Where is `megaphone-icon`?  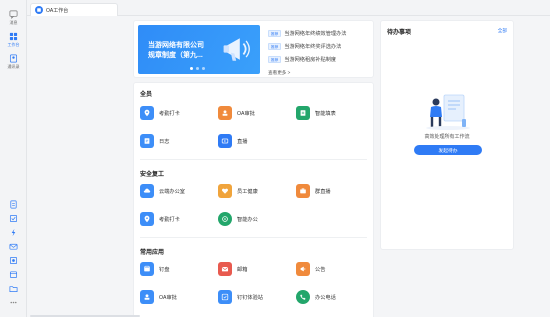
megaphone-icon is located at coordinates (236, 49).